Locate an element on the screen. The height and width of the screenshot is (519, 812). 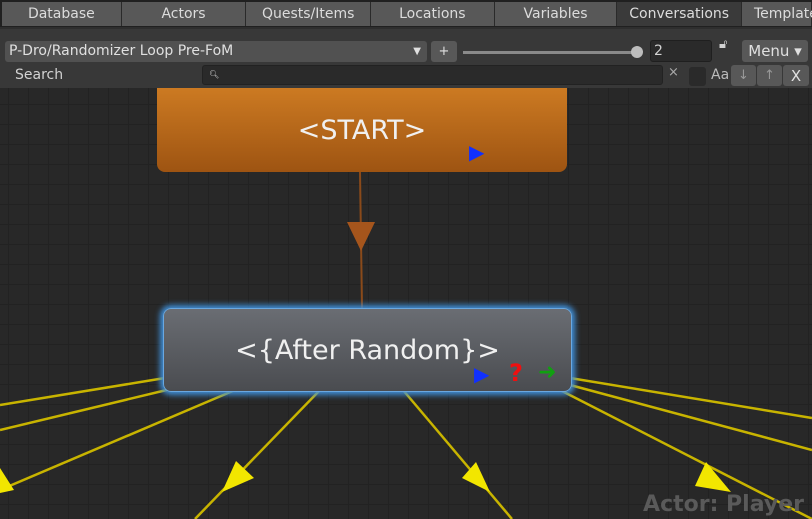
node-title: <START> is located at coordinates (362, 130).